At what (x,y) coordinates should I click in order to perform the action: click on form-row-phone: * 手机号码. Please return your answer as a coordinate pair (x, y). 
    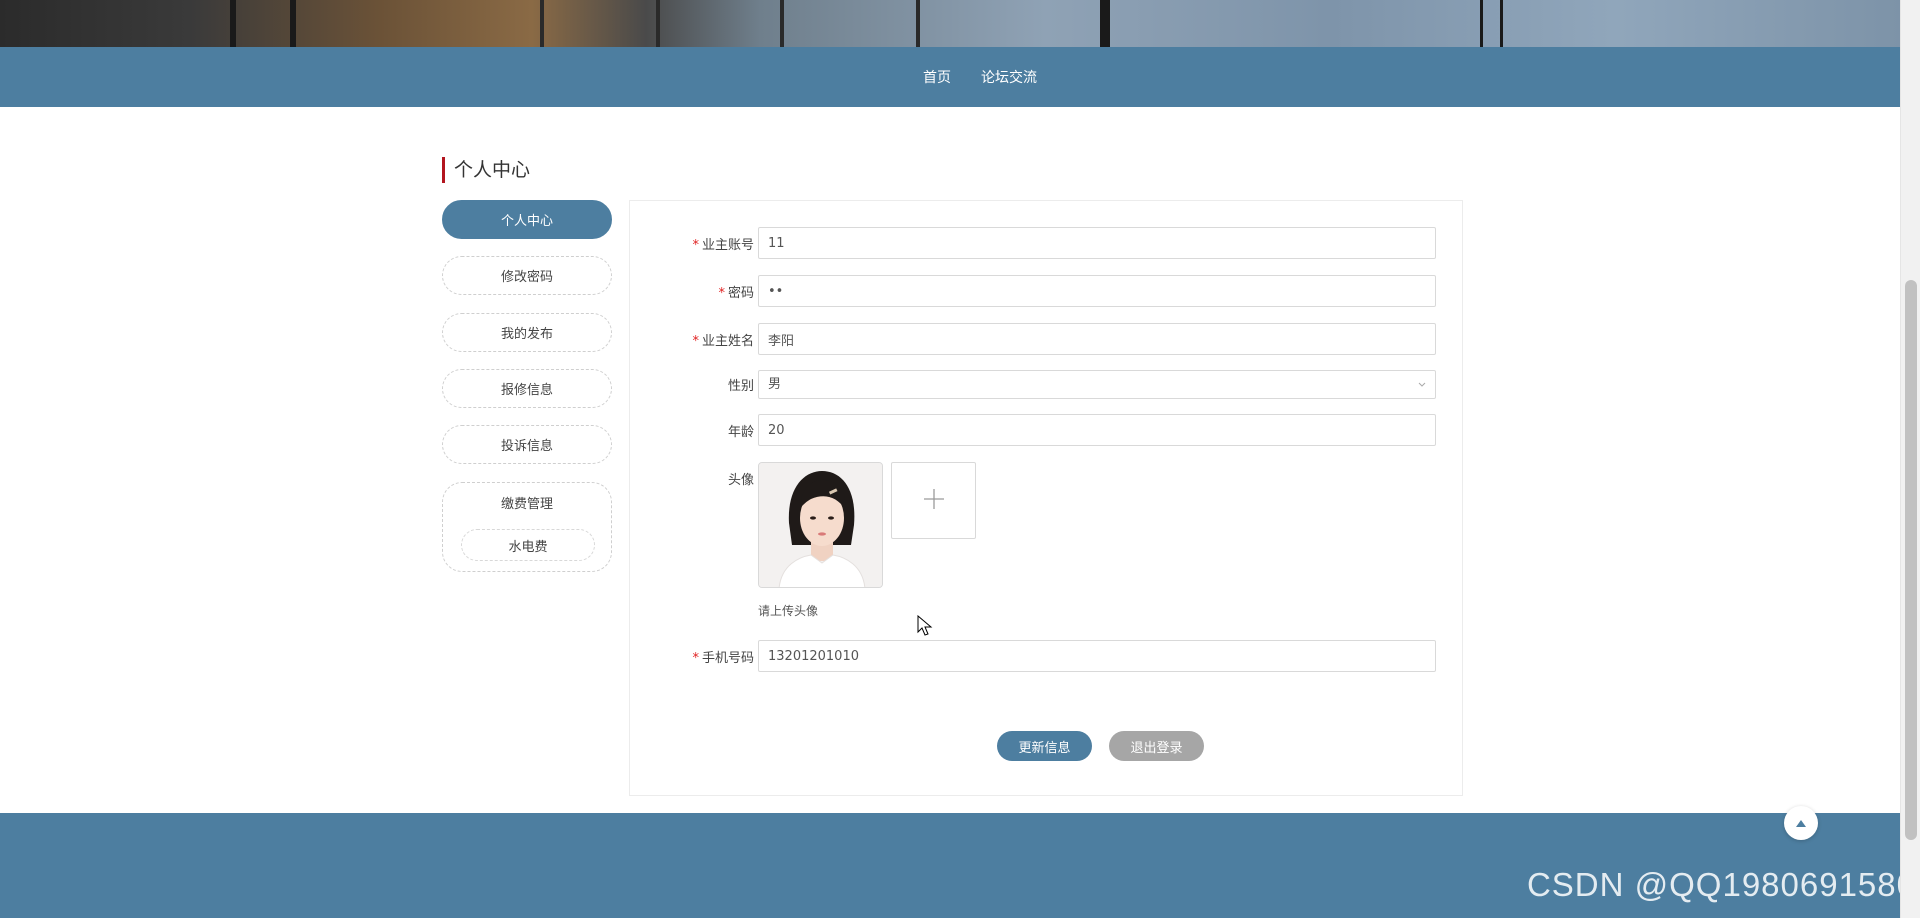
    Looking at the image, I should click on (1047, 656).